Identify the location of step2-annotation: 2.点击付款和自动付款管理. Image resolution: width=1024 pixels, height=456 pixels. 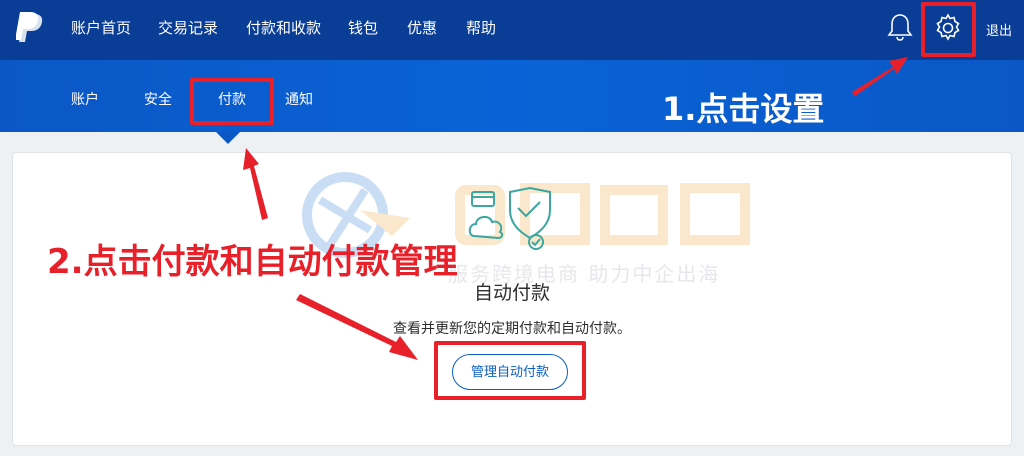
(252, 262).